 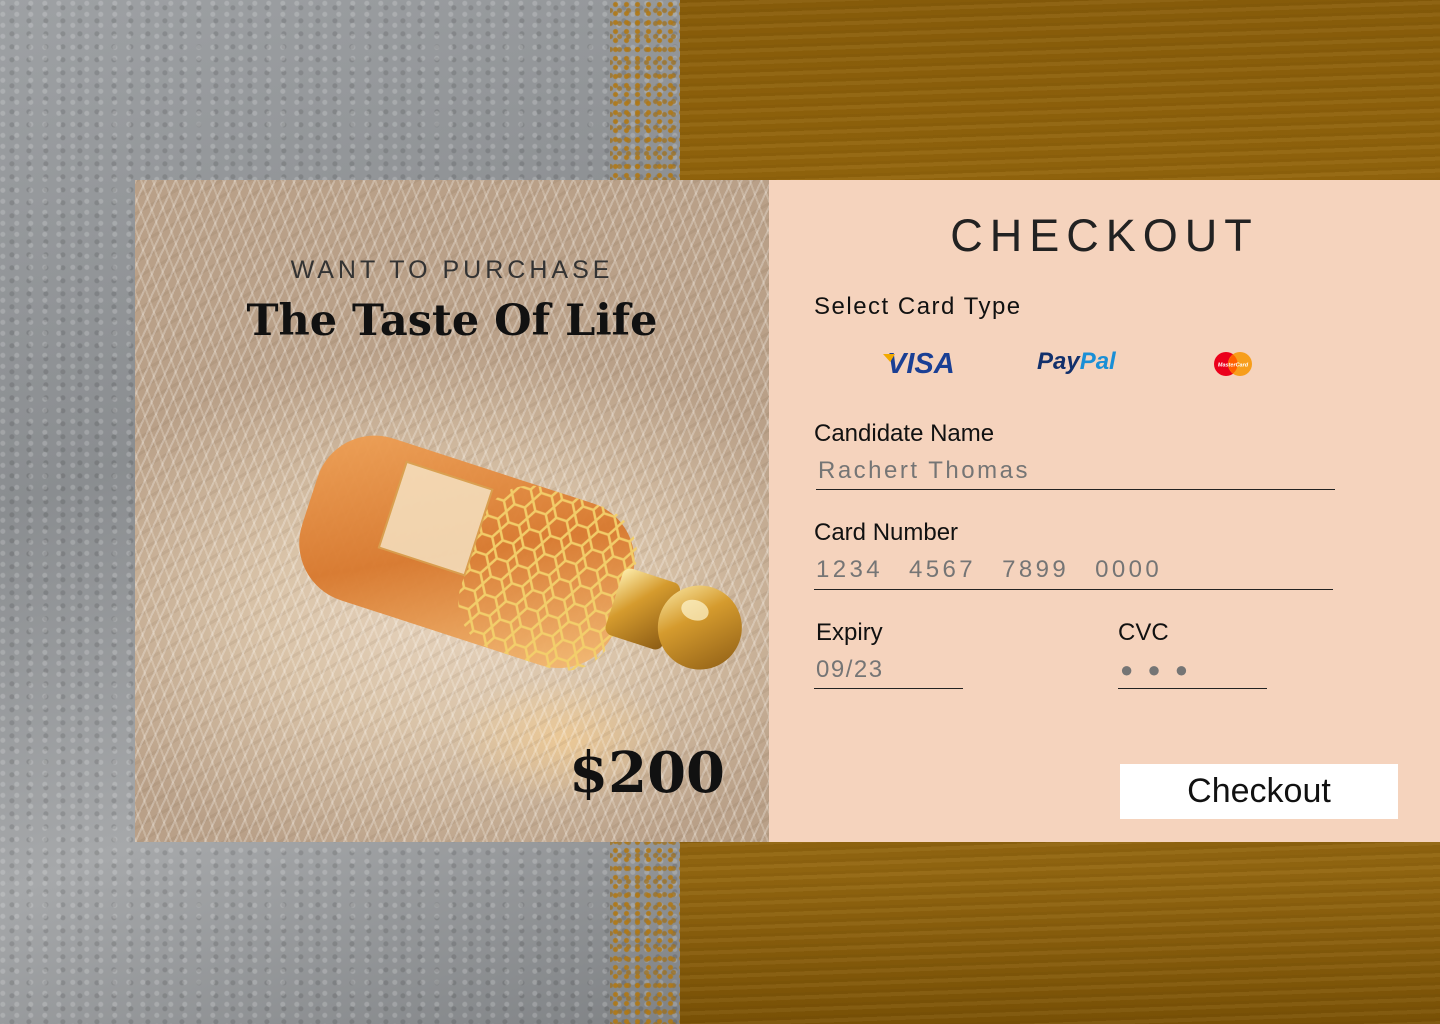 I want to click on cvc-label: CVC, so click(x=1143, y=632).